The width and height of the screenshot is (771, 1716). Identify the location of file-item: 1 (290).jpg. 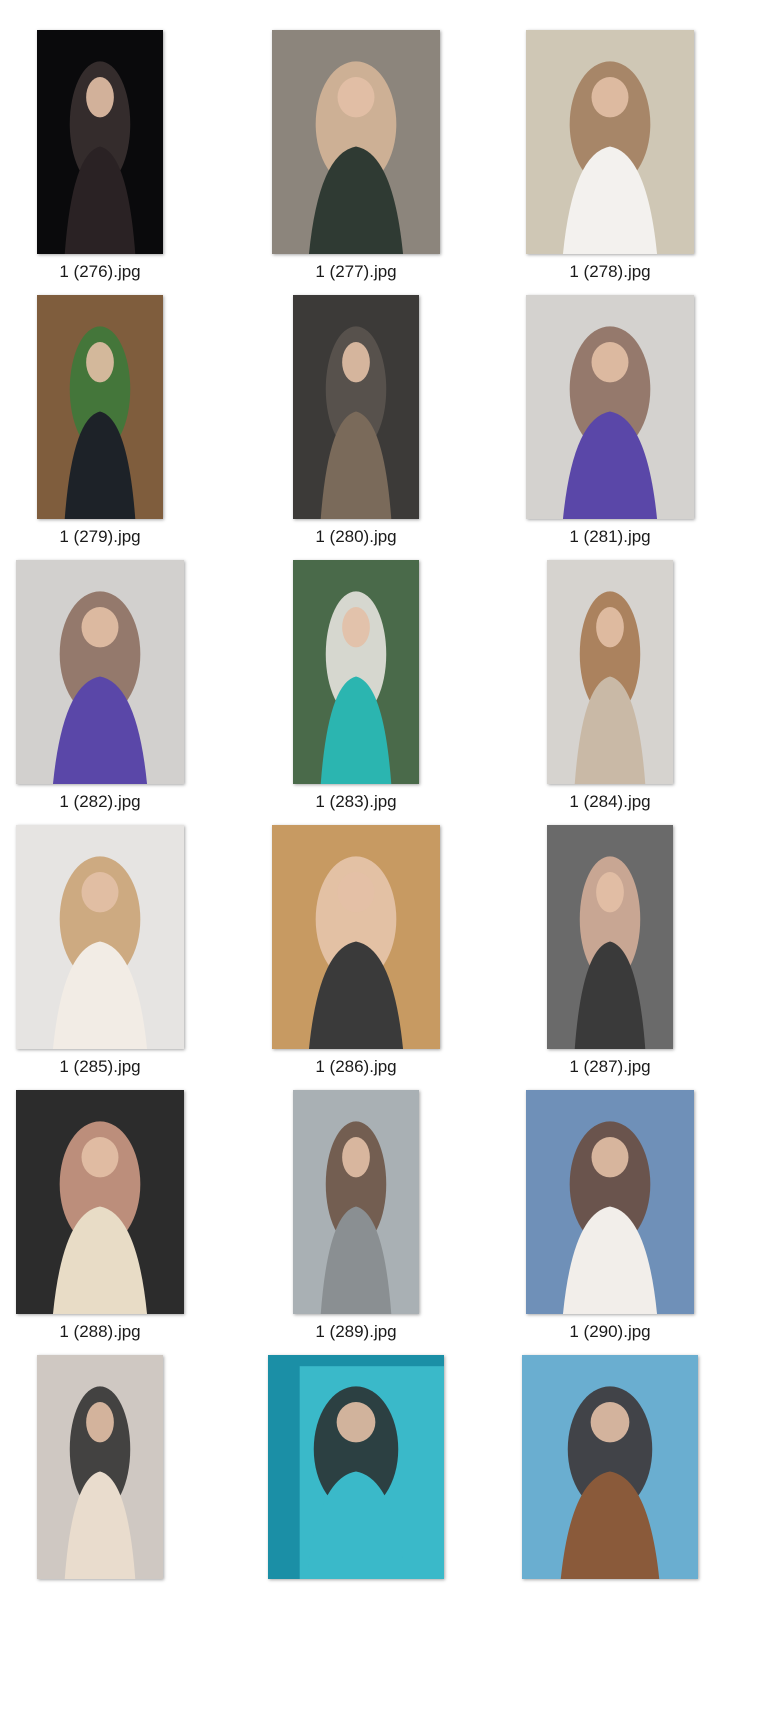
(610, 1211).